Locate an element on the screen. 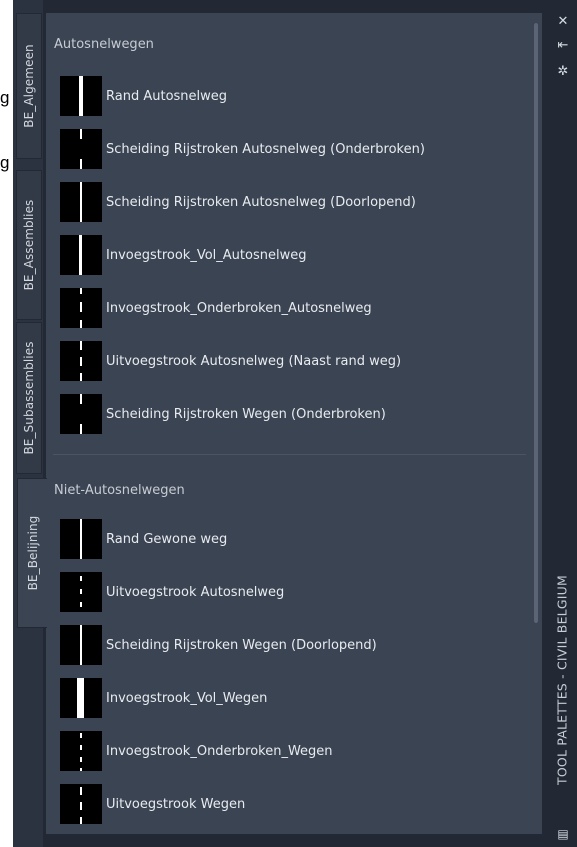 The width and height of the screenshot is (577, 847). section-divider is located at coordinates (289, 454).